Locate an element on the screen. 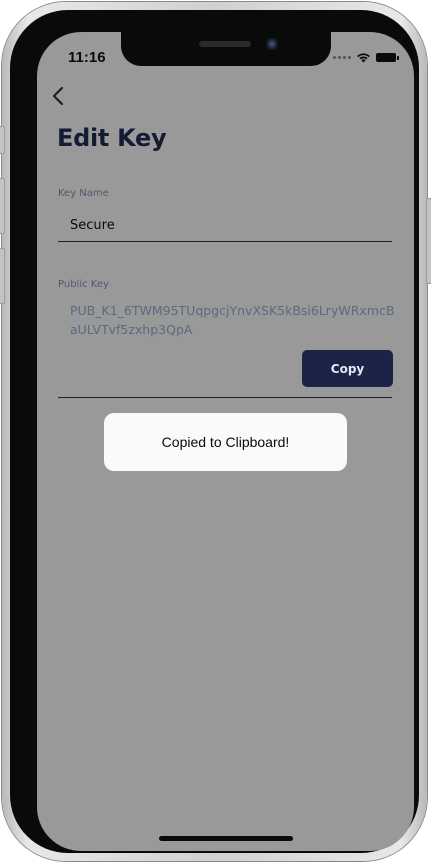  chevron-left-icon is located at coordinates (58, 96).